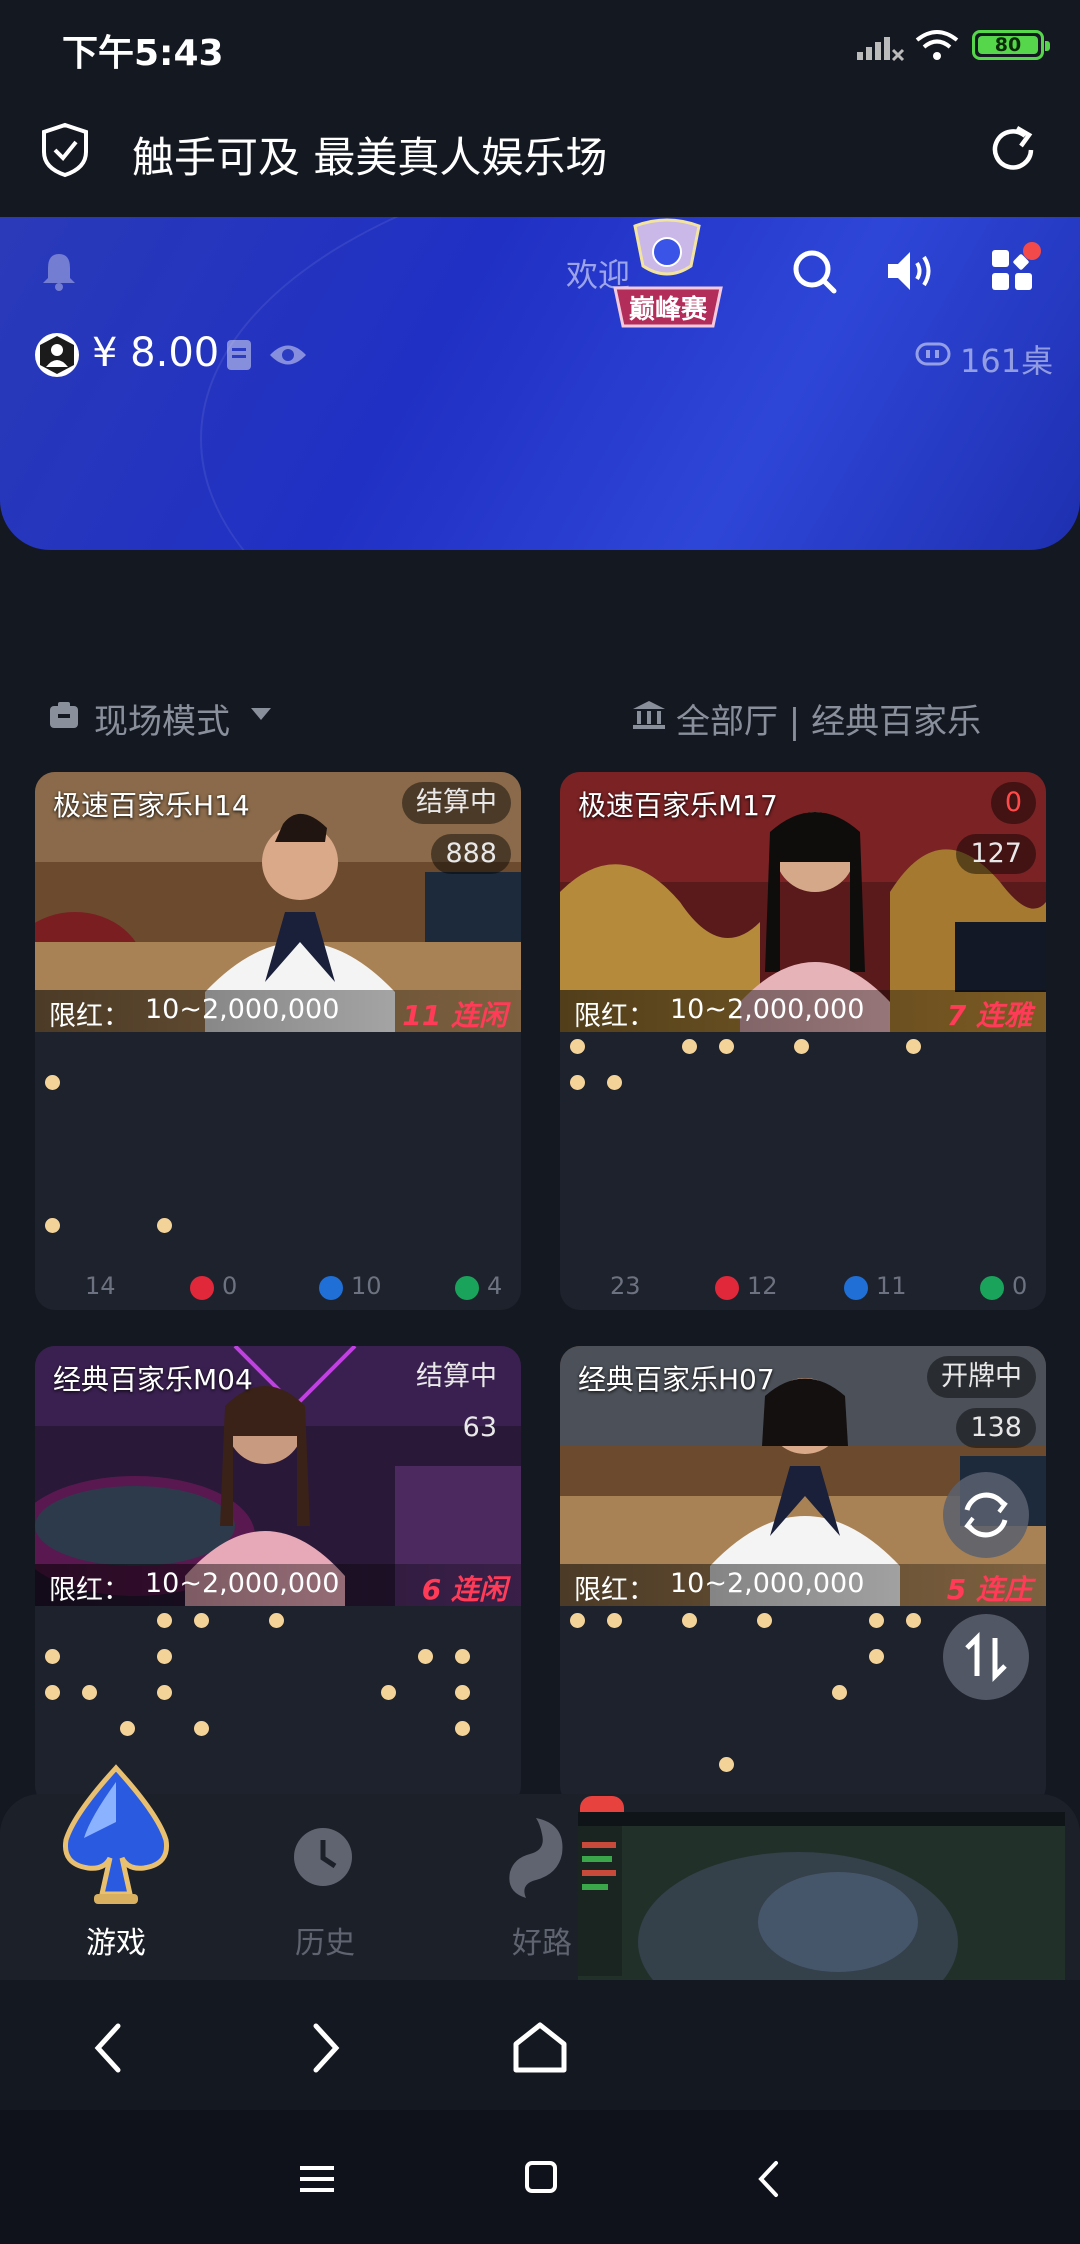  What do you see at coordinates (828, 718) in the screenshot?
I see `hall-filter: 全部厅 | 经典百家乐` at bounding box center [828, 718].